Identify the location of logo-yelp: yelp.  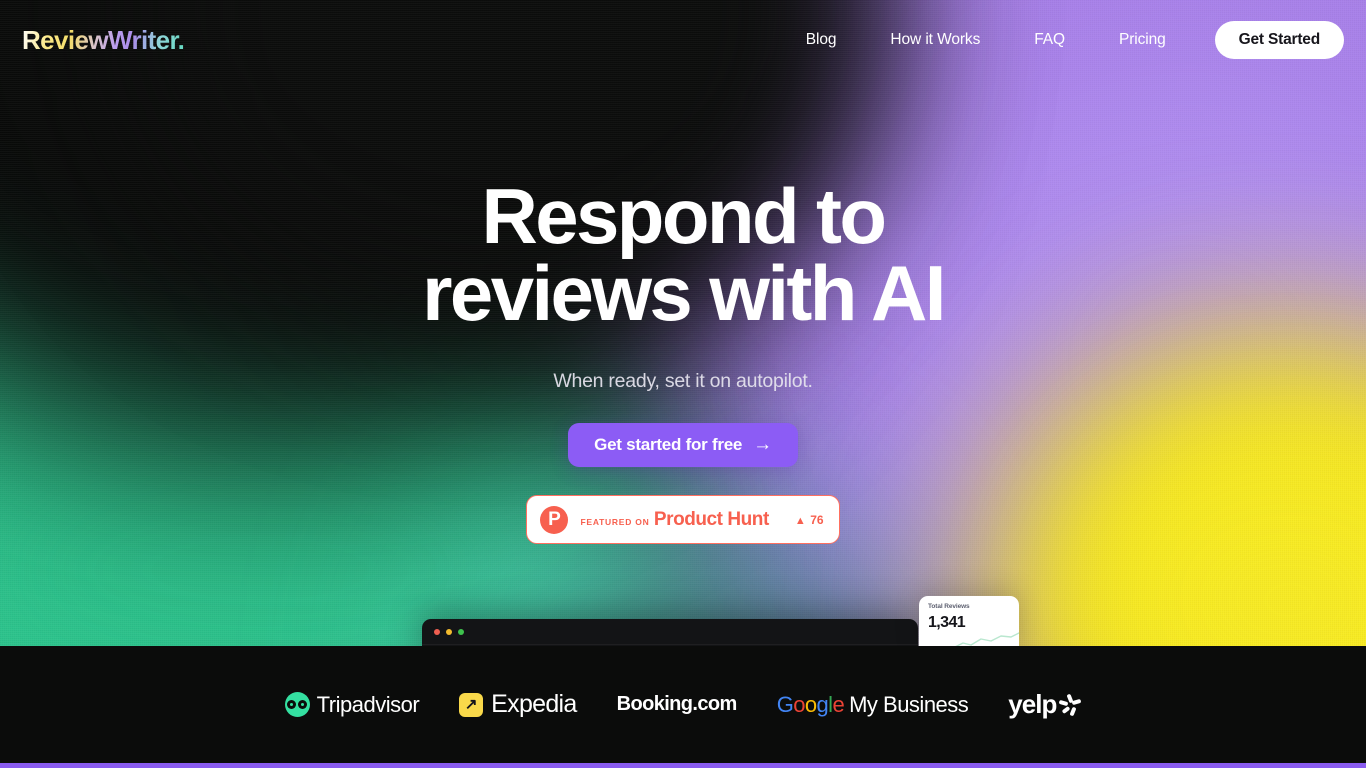
(1045, 704).